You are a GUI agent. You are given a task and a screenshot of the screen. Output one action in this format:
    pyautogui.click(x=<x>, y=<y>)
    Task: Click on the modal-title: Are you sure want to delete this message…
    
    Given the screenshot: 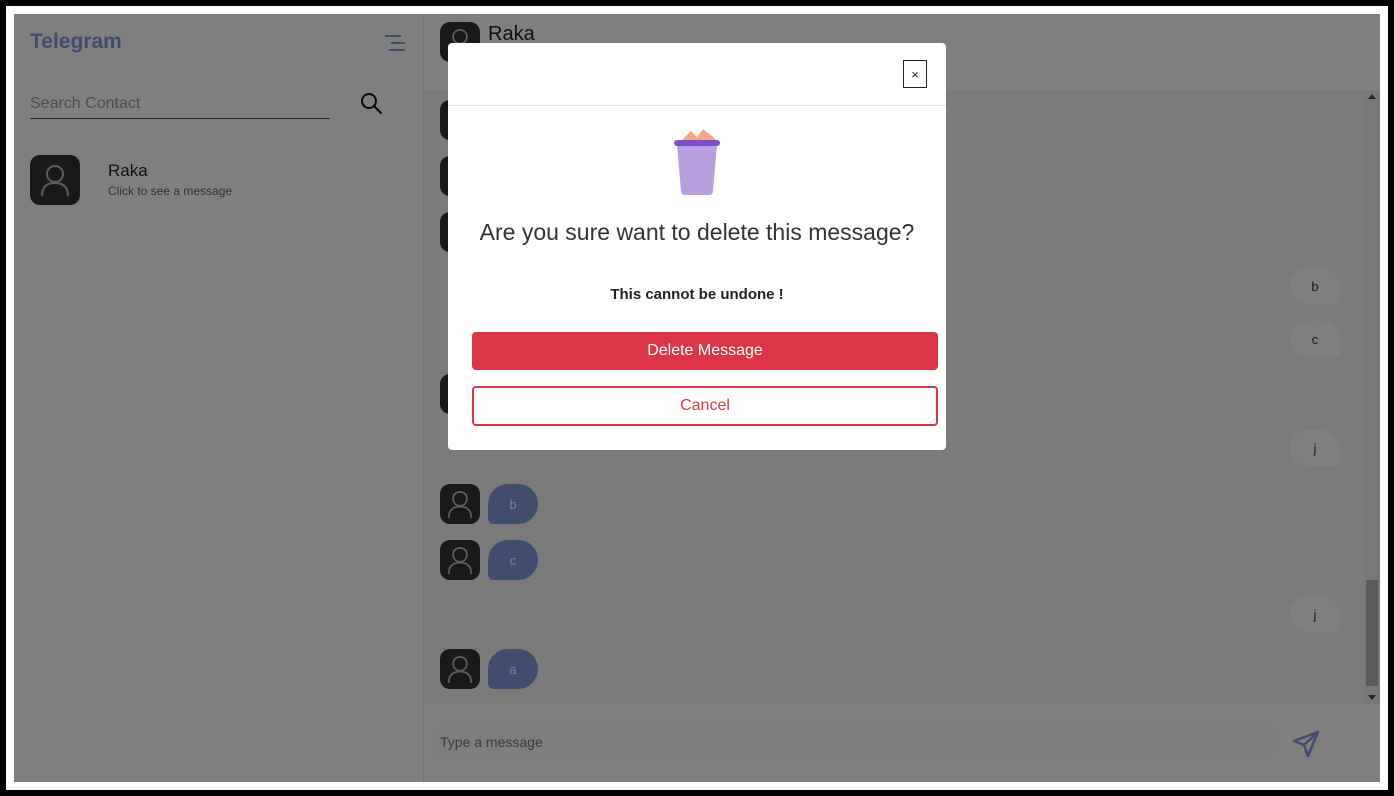 What is the action you would take?
    pyautogui.click(x=697, y=232)
    